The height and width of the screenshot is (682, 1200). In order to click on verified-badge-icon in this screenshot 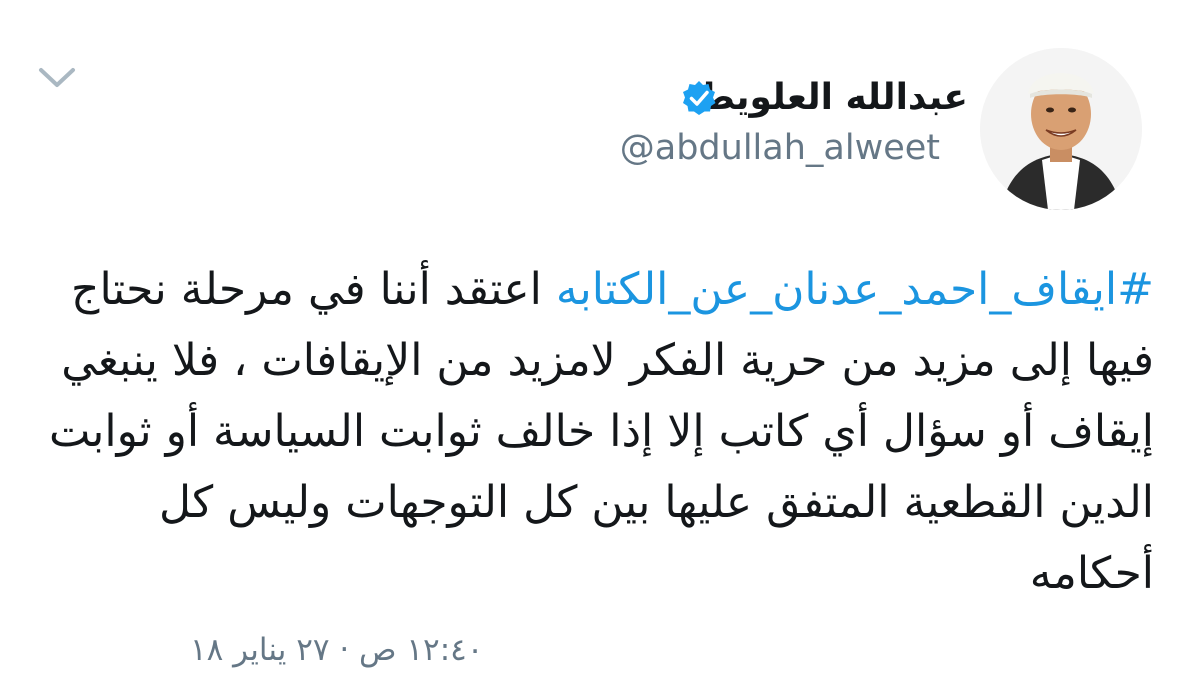, I will do `click(699, 98)`.